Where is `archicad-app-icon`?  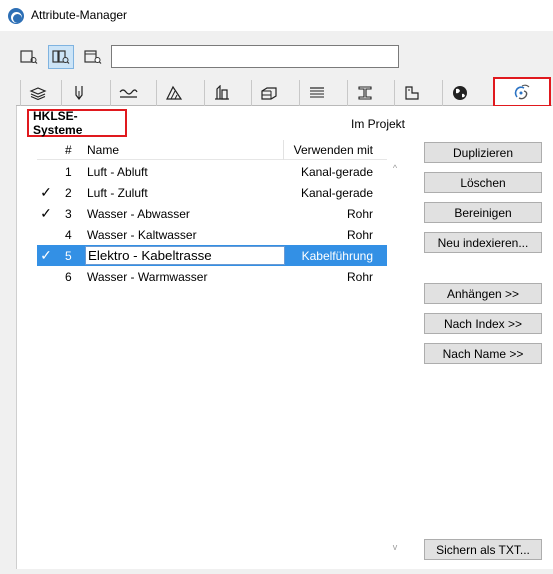 archicad-app-icon is located at coordinates (16, 16).